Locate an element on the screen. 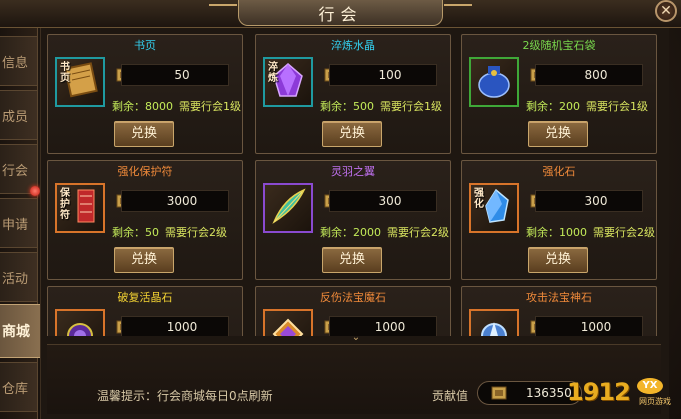  item-stock-line: 剩余：1000 需要行会2级 is located at coordinates (590, 232).